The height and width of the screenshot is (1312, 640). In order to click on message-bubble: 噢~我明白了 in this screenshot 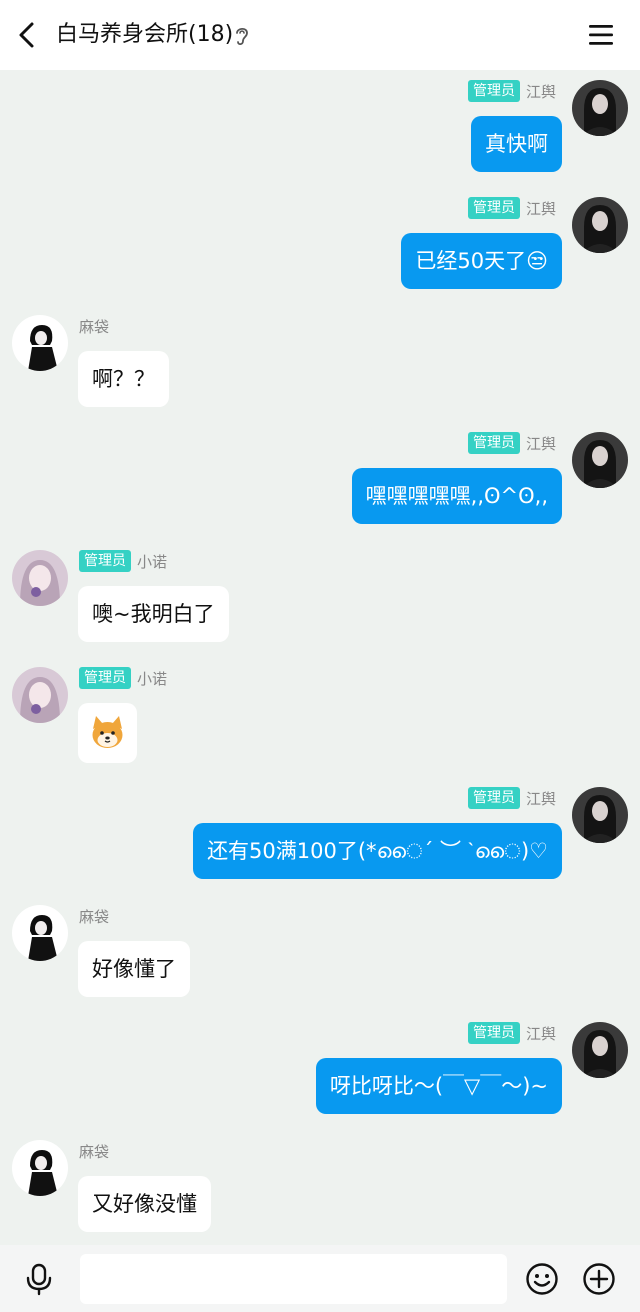, I will do `click(153, 614)`.